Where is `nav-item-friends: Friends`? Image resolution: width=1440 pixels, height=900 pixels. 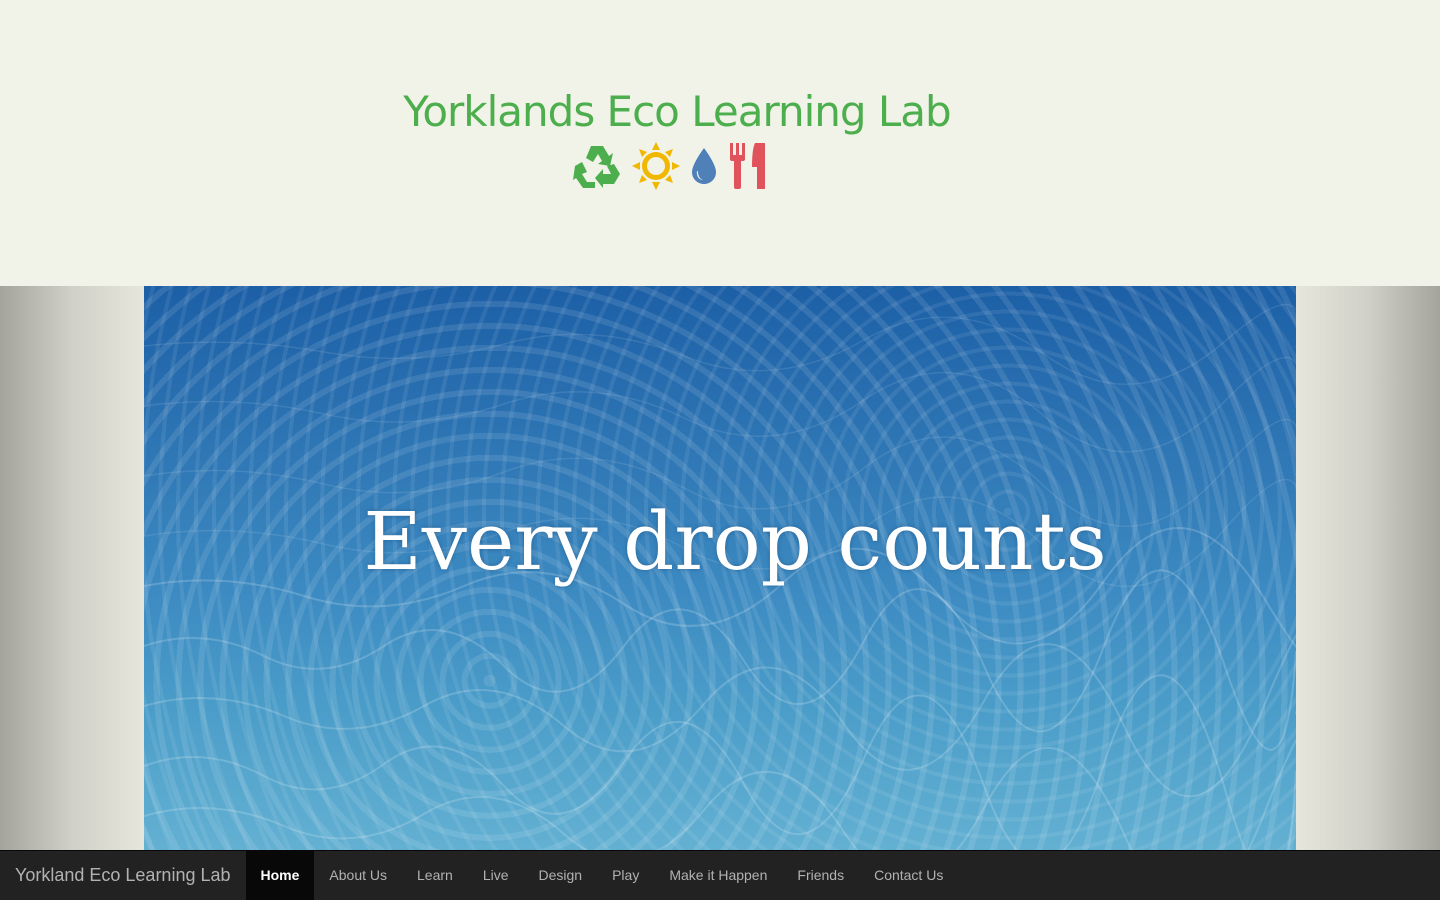
nav-item-friends: Friends is located at coordinates (820, 875).